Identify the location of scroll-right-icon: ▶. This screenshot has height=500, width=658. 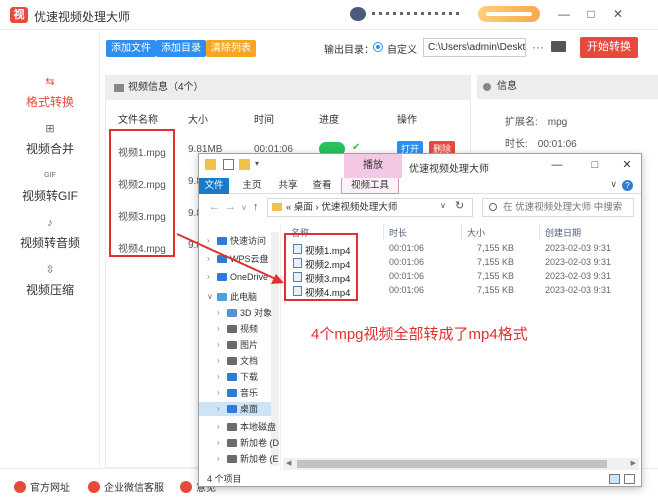
(633, 463).